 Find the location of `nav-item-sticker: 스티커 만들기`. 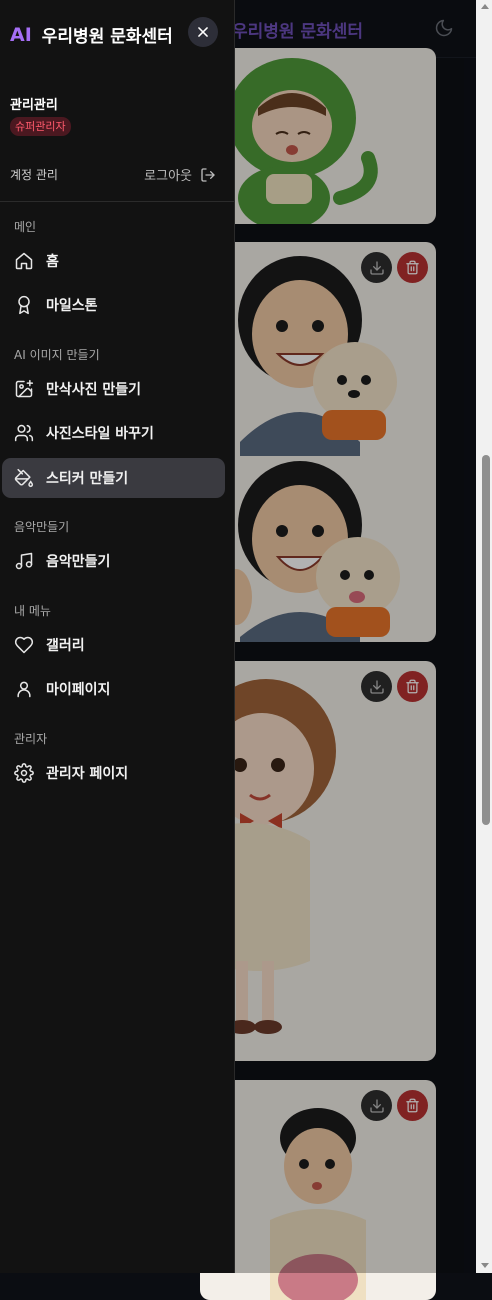

nav-item-sticker: 스티커 만들기 is located at coordinates (113, 478).